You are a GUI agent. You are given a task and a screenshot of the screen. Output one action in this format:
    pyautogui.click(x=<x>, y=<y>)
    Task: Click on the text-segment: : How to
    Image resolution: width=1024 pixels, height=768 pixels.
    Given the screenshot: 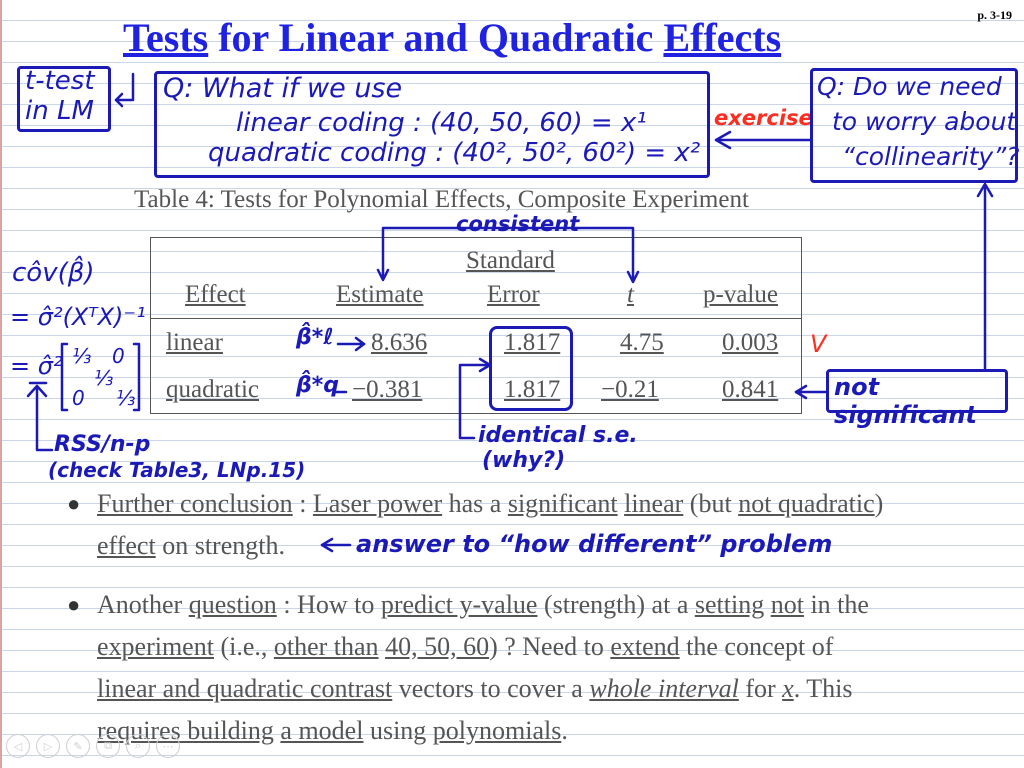 What is the action you would take?
    pyautogui.click(x=328, y=604)
    